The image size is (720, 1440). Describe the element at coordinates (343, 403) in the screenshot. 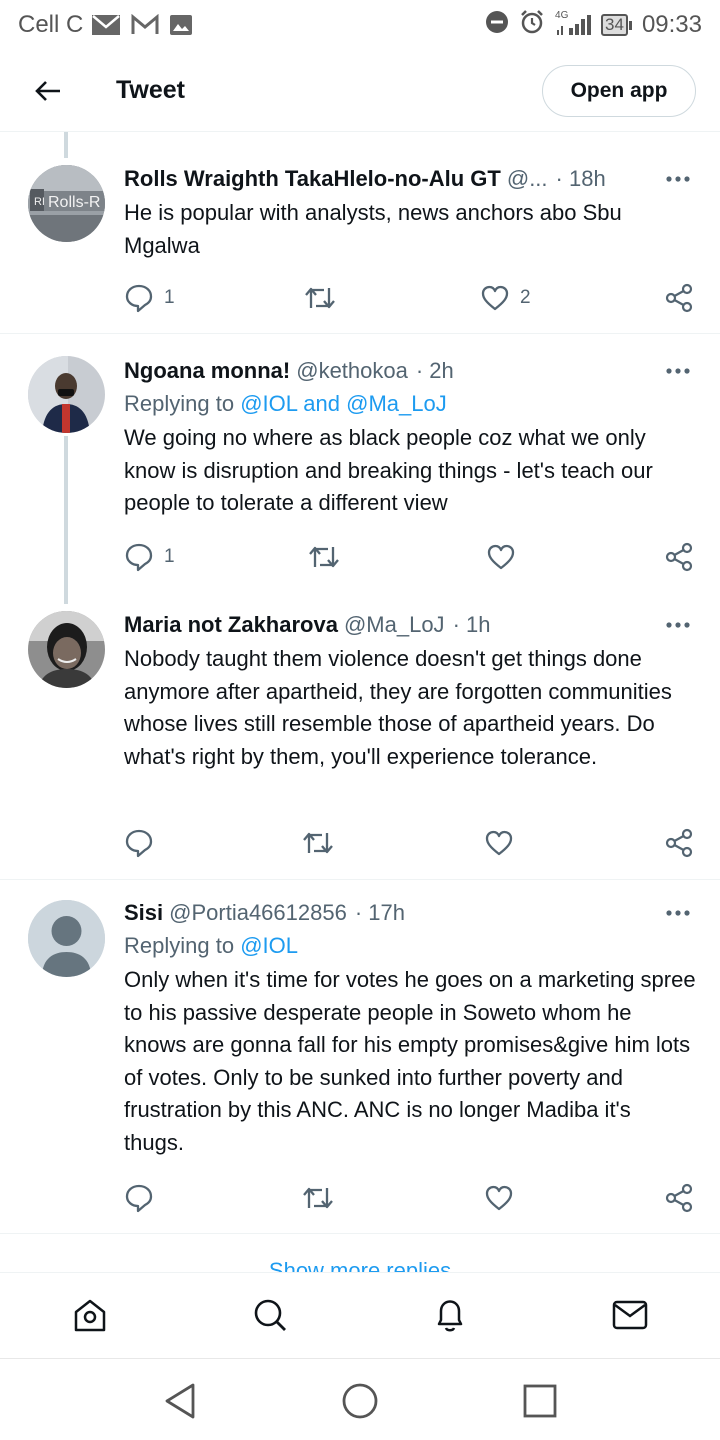

I see `replying-to-users: @IOL and @Ma_LoJ` at that location.